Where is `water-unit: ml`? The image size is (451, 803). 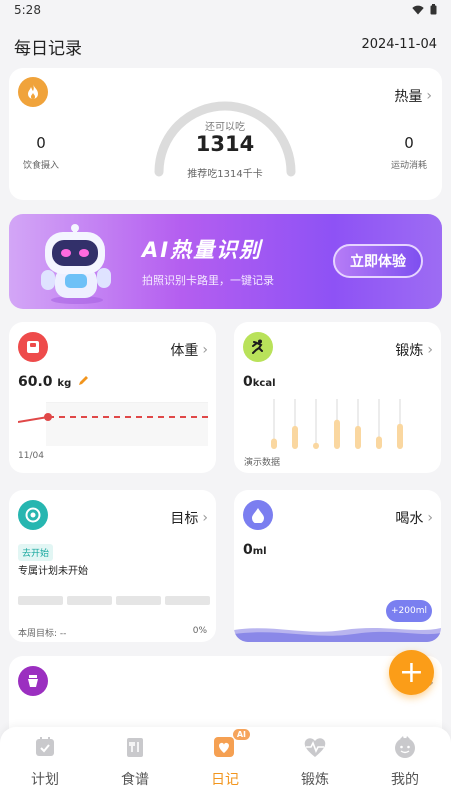 water-unit: ml is located at coordinates (259, 551).